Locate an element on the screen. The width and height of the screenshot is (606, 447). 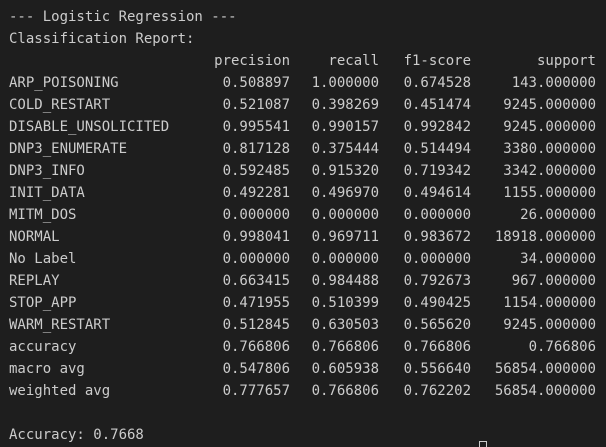
row-label: STOP_APP is located at coordinates (43, 303).